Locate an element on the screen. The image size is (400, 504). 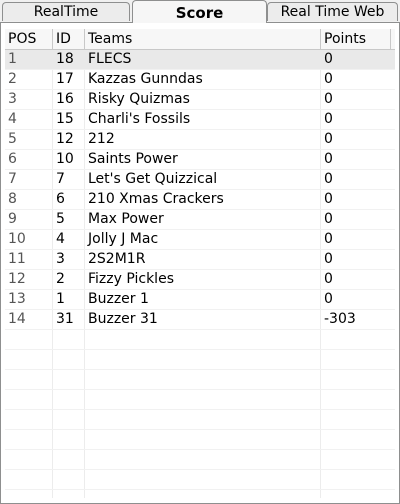
table-row: 1 18 FLECS 0 is located at coordinates (200, 60).